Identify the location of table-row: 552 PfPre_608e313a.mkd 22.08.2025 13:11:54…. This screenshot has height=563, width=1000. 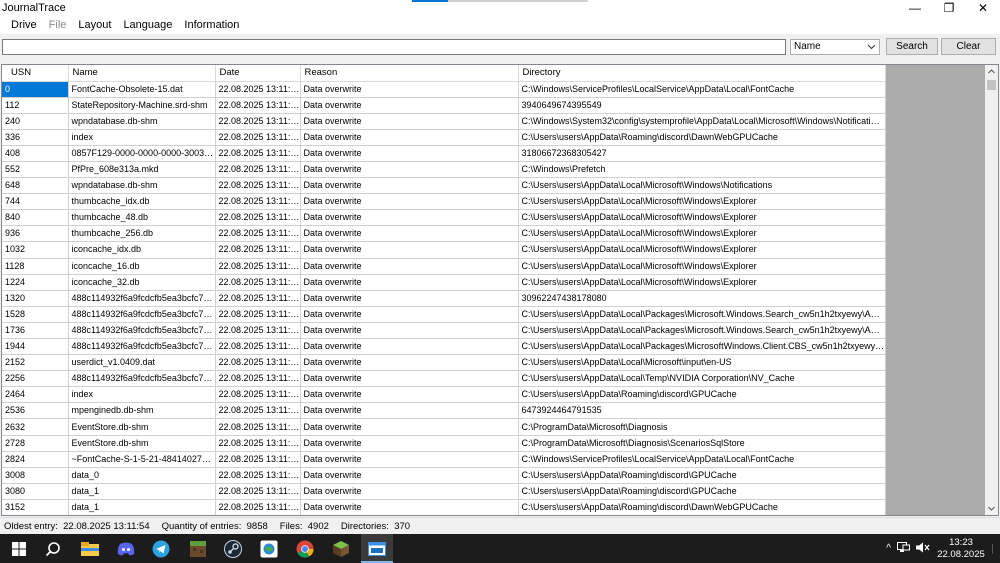
(444, 170).